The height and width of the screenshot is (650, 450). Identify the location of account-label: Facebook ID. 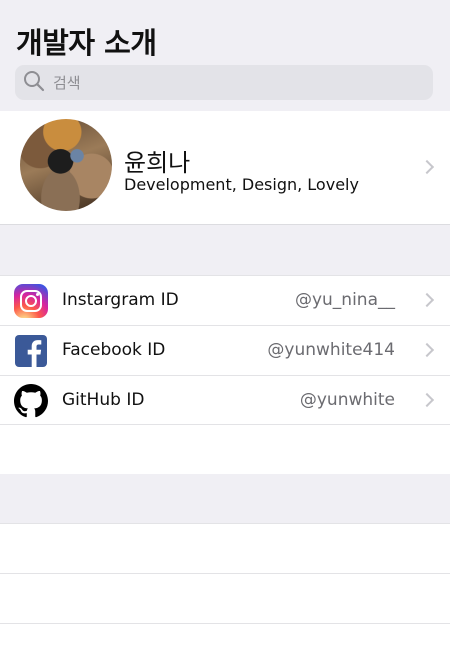
(114, 350).